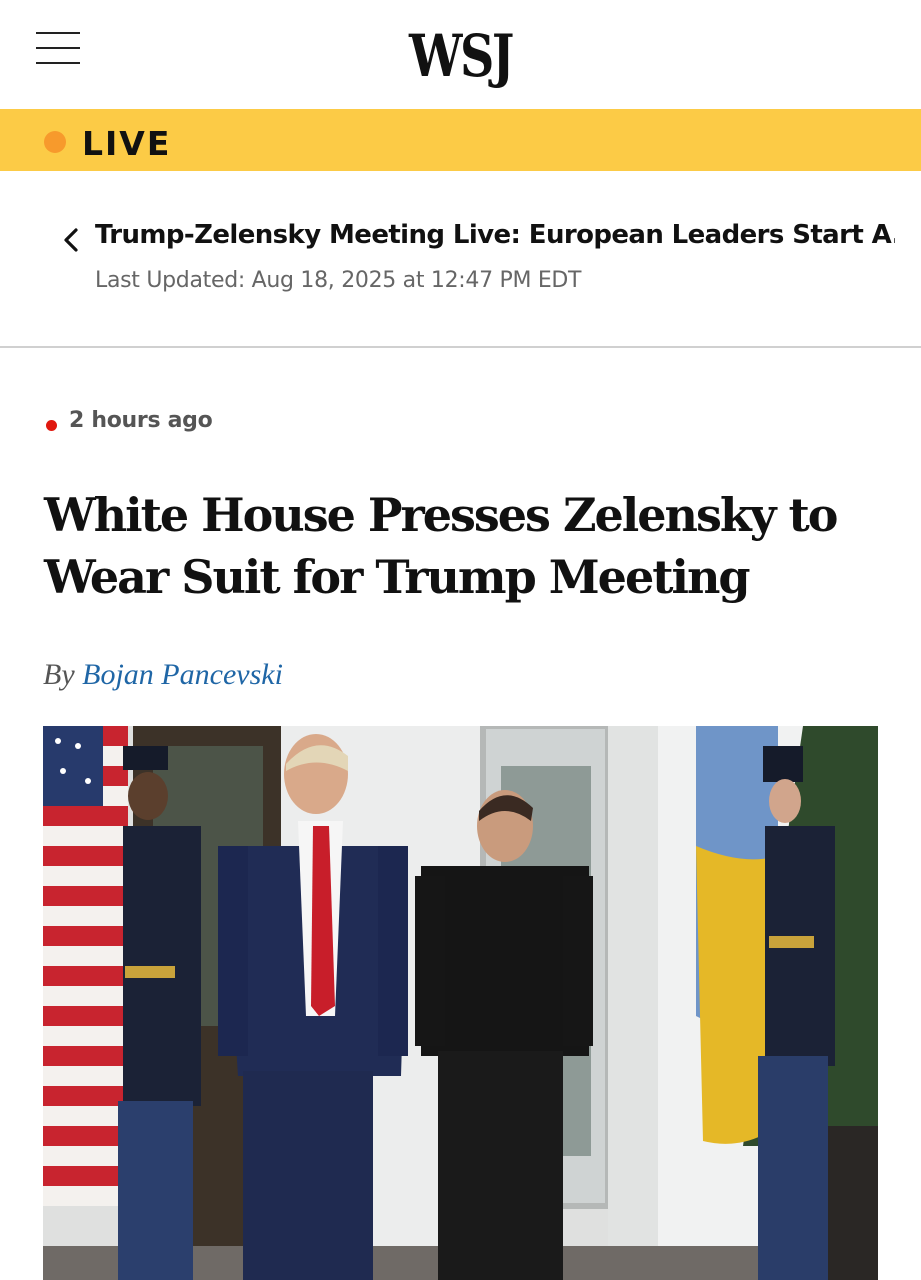 The width and height of the screenshot is (921, 1280). I want to click on live-indicator-dot-icon, so click(51, 425).